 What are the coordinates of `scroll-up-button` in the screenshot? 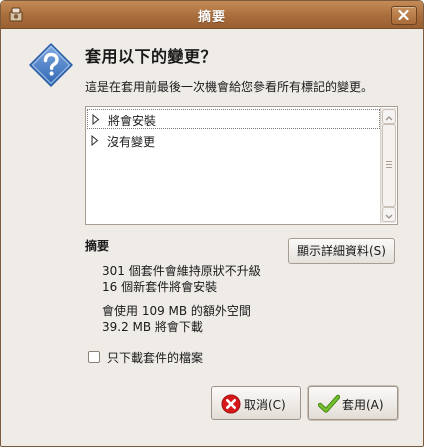 It's located at (389, 116).